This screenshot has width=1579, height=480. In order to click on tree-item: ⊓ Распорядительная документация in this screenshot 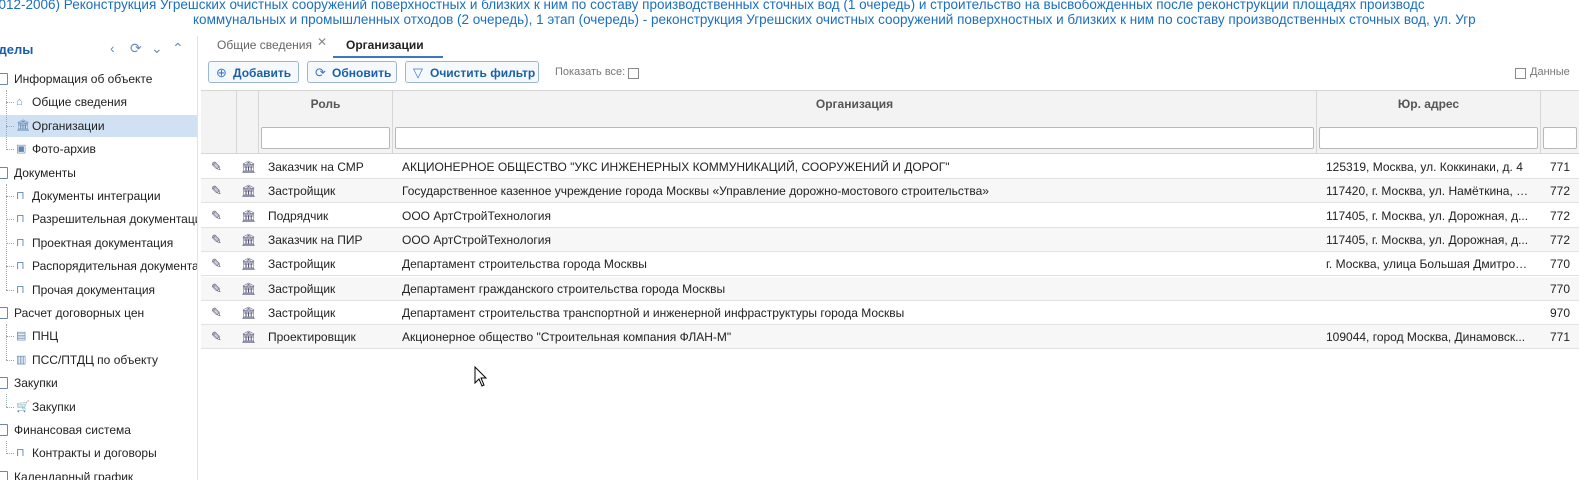, I will do `click(98, 266)`.